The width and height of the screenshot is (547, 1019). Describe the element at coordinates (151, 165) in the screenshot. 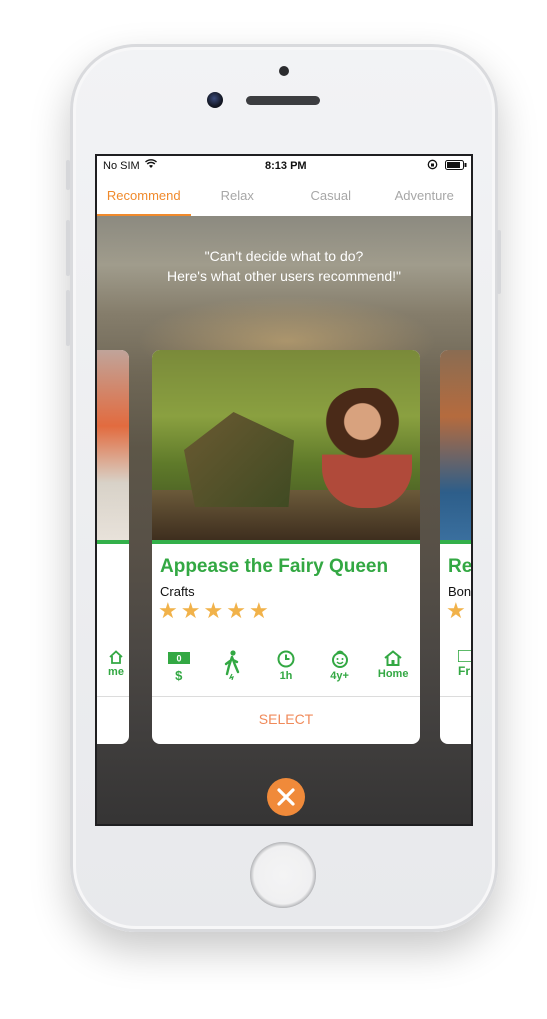

I see `wifi-icon` at that location.